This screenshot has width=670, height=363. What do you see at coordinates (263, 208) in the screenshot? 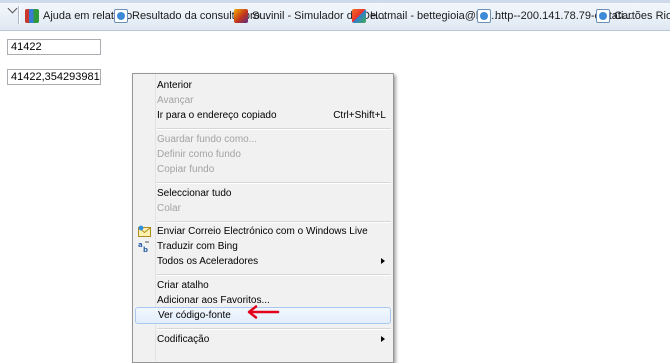
I see `menu-item-colar: Colar` at bounding box center [263, 208].